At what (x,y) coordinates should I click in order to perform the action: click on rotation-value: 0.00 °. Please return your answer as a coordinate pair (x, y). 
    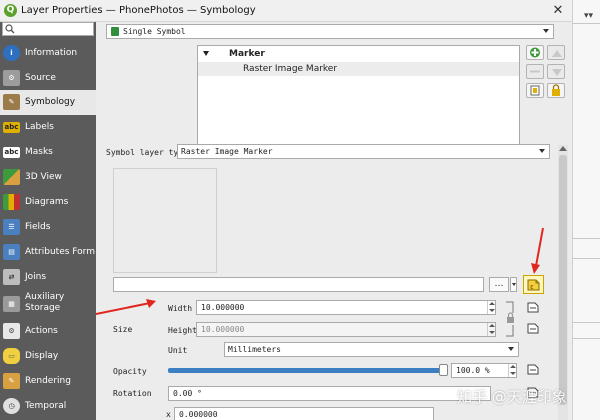
    Looking at the image, I should click on (187, 393).